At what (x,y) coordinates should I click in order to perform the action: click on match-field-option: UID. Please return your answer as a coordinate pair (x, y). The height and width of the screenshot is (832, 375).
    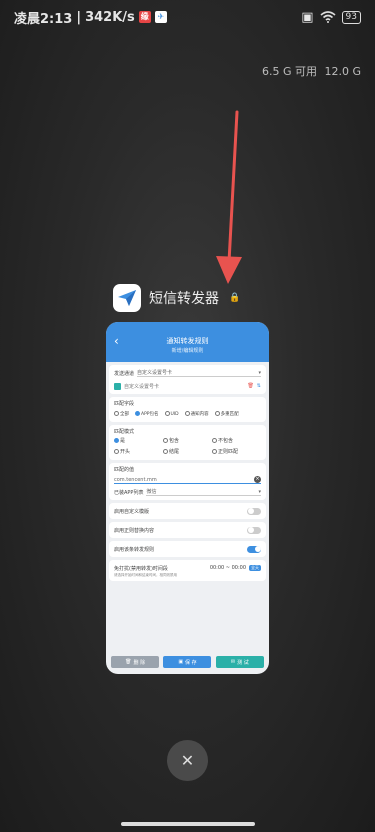
    Looking at the image, I should click on (171, 414).